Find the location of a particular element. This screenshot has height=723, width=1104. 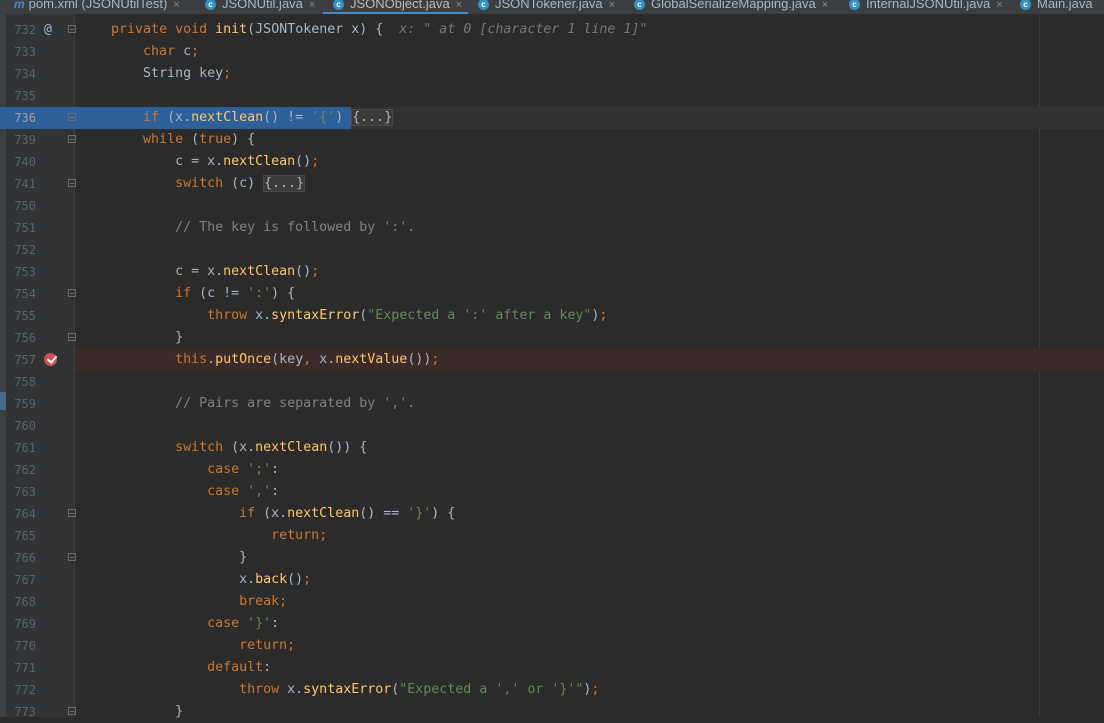

code-line: 763 case ',': is located at coordinates (552, 492).